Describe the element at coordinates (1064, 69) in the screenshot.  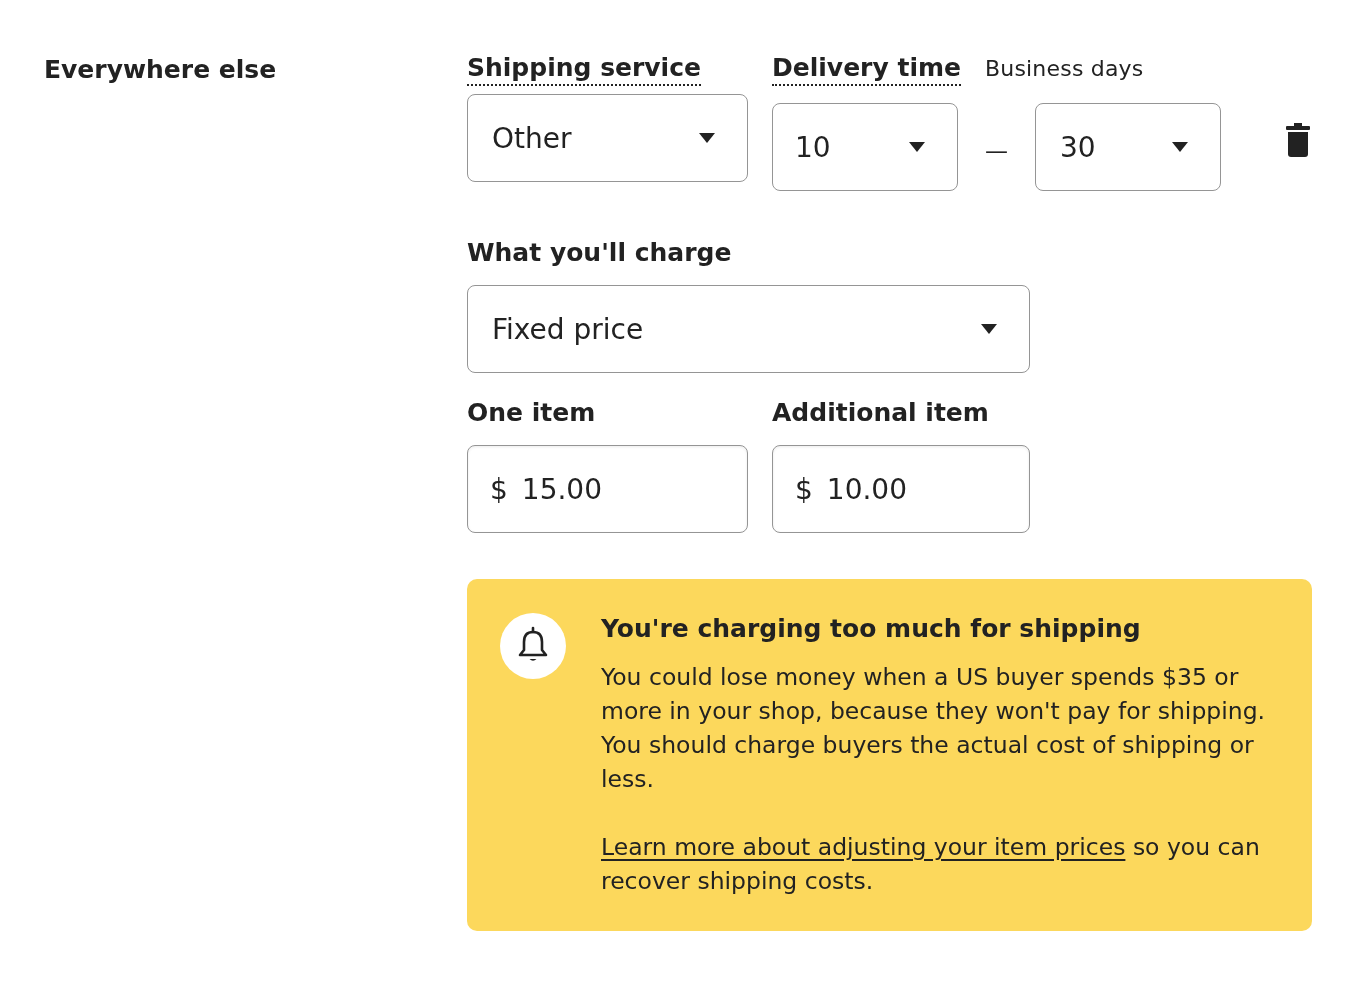
I see `unit-label: Business days` at that location.